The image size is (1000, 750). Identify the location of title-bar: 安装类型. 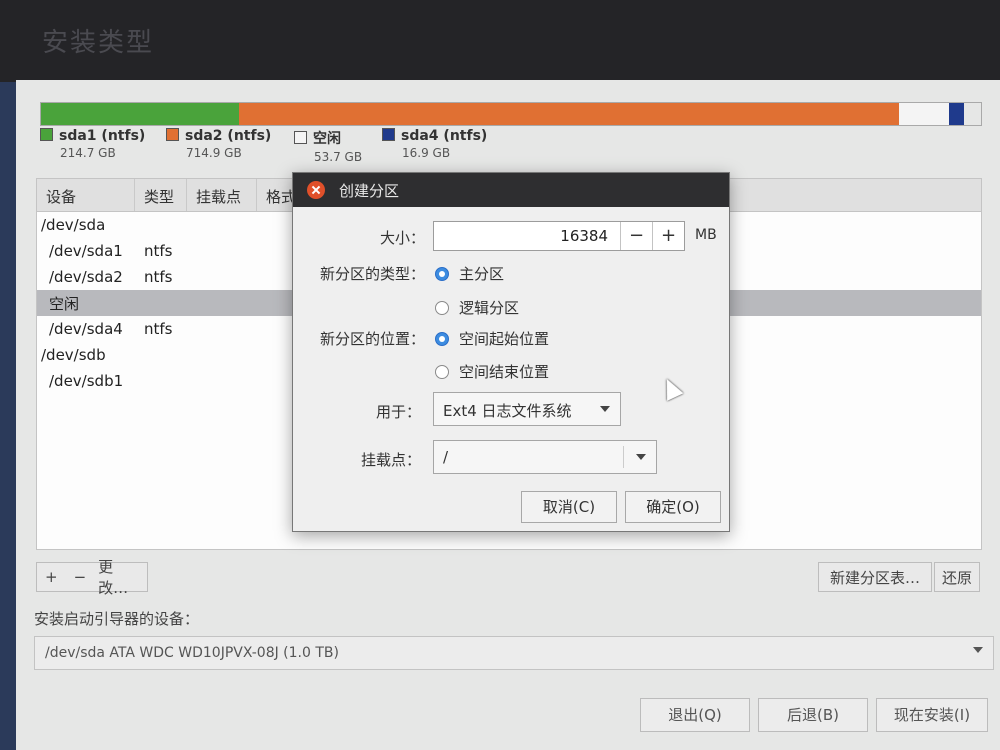
(500, 41).